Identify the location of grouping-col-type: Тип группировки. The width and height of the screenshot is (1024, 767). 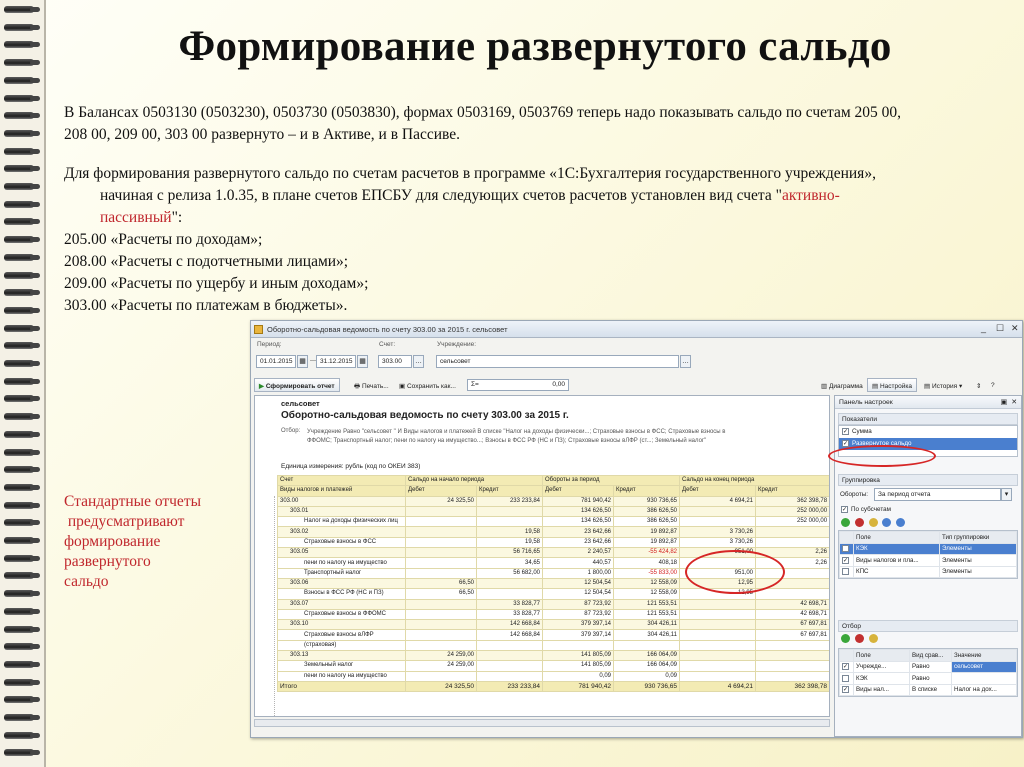
(978, 537).